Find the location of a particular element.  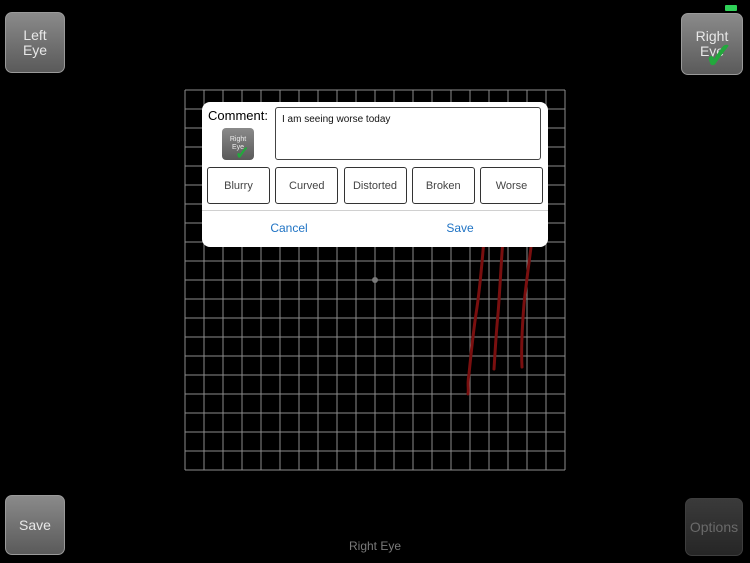

center-fixation-dot is located at coordinates (375, 280).